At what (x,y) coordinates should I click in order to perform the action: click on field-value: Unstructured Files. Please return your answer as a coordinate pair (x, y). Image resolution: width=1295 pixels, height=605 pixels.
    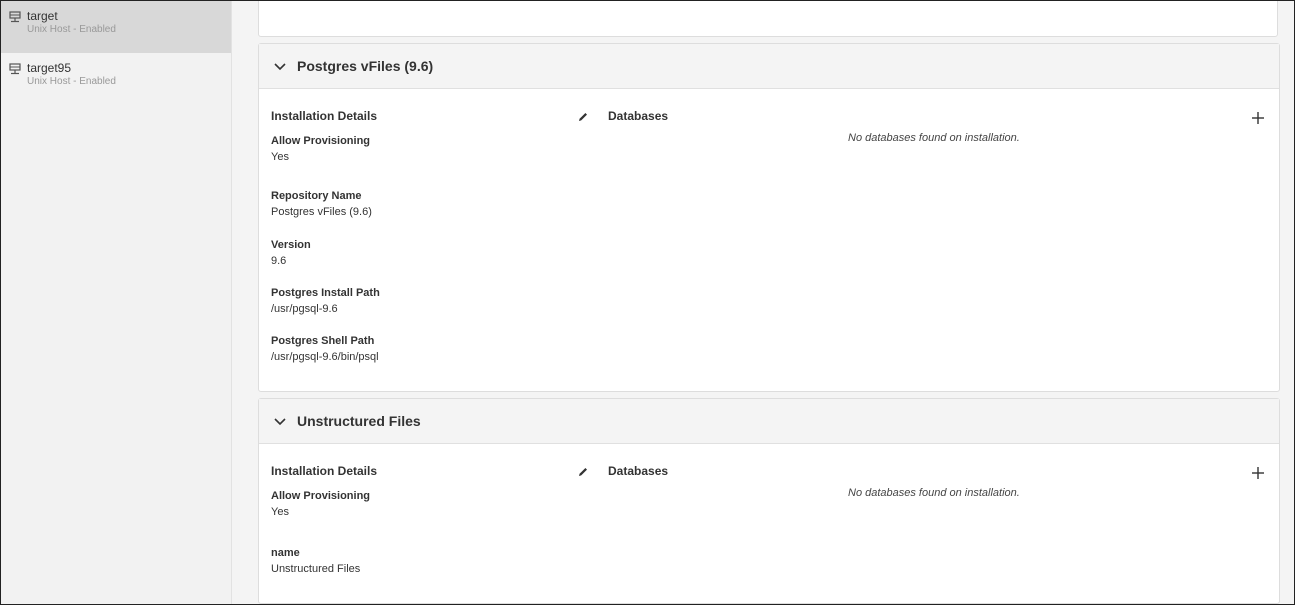
    Looking at the image, I should click on (316, 569).